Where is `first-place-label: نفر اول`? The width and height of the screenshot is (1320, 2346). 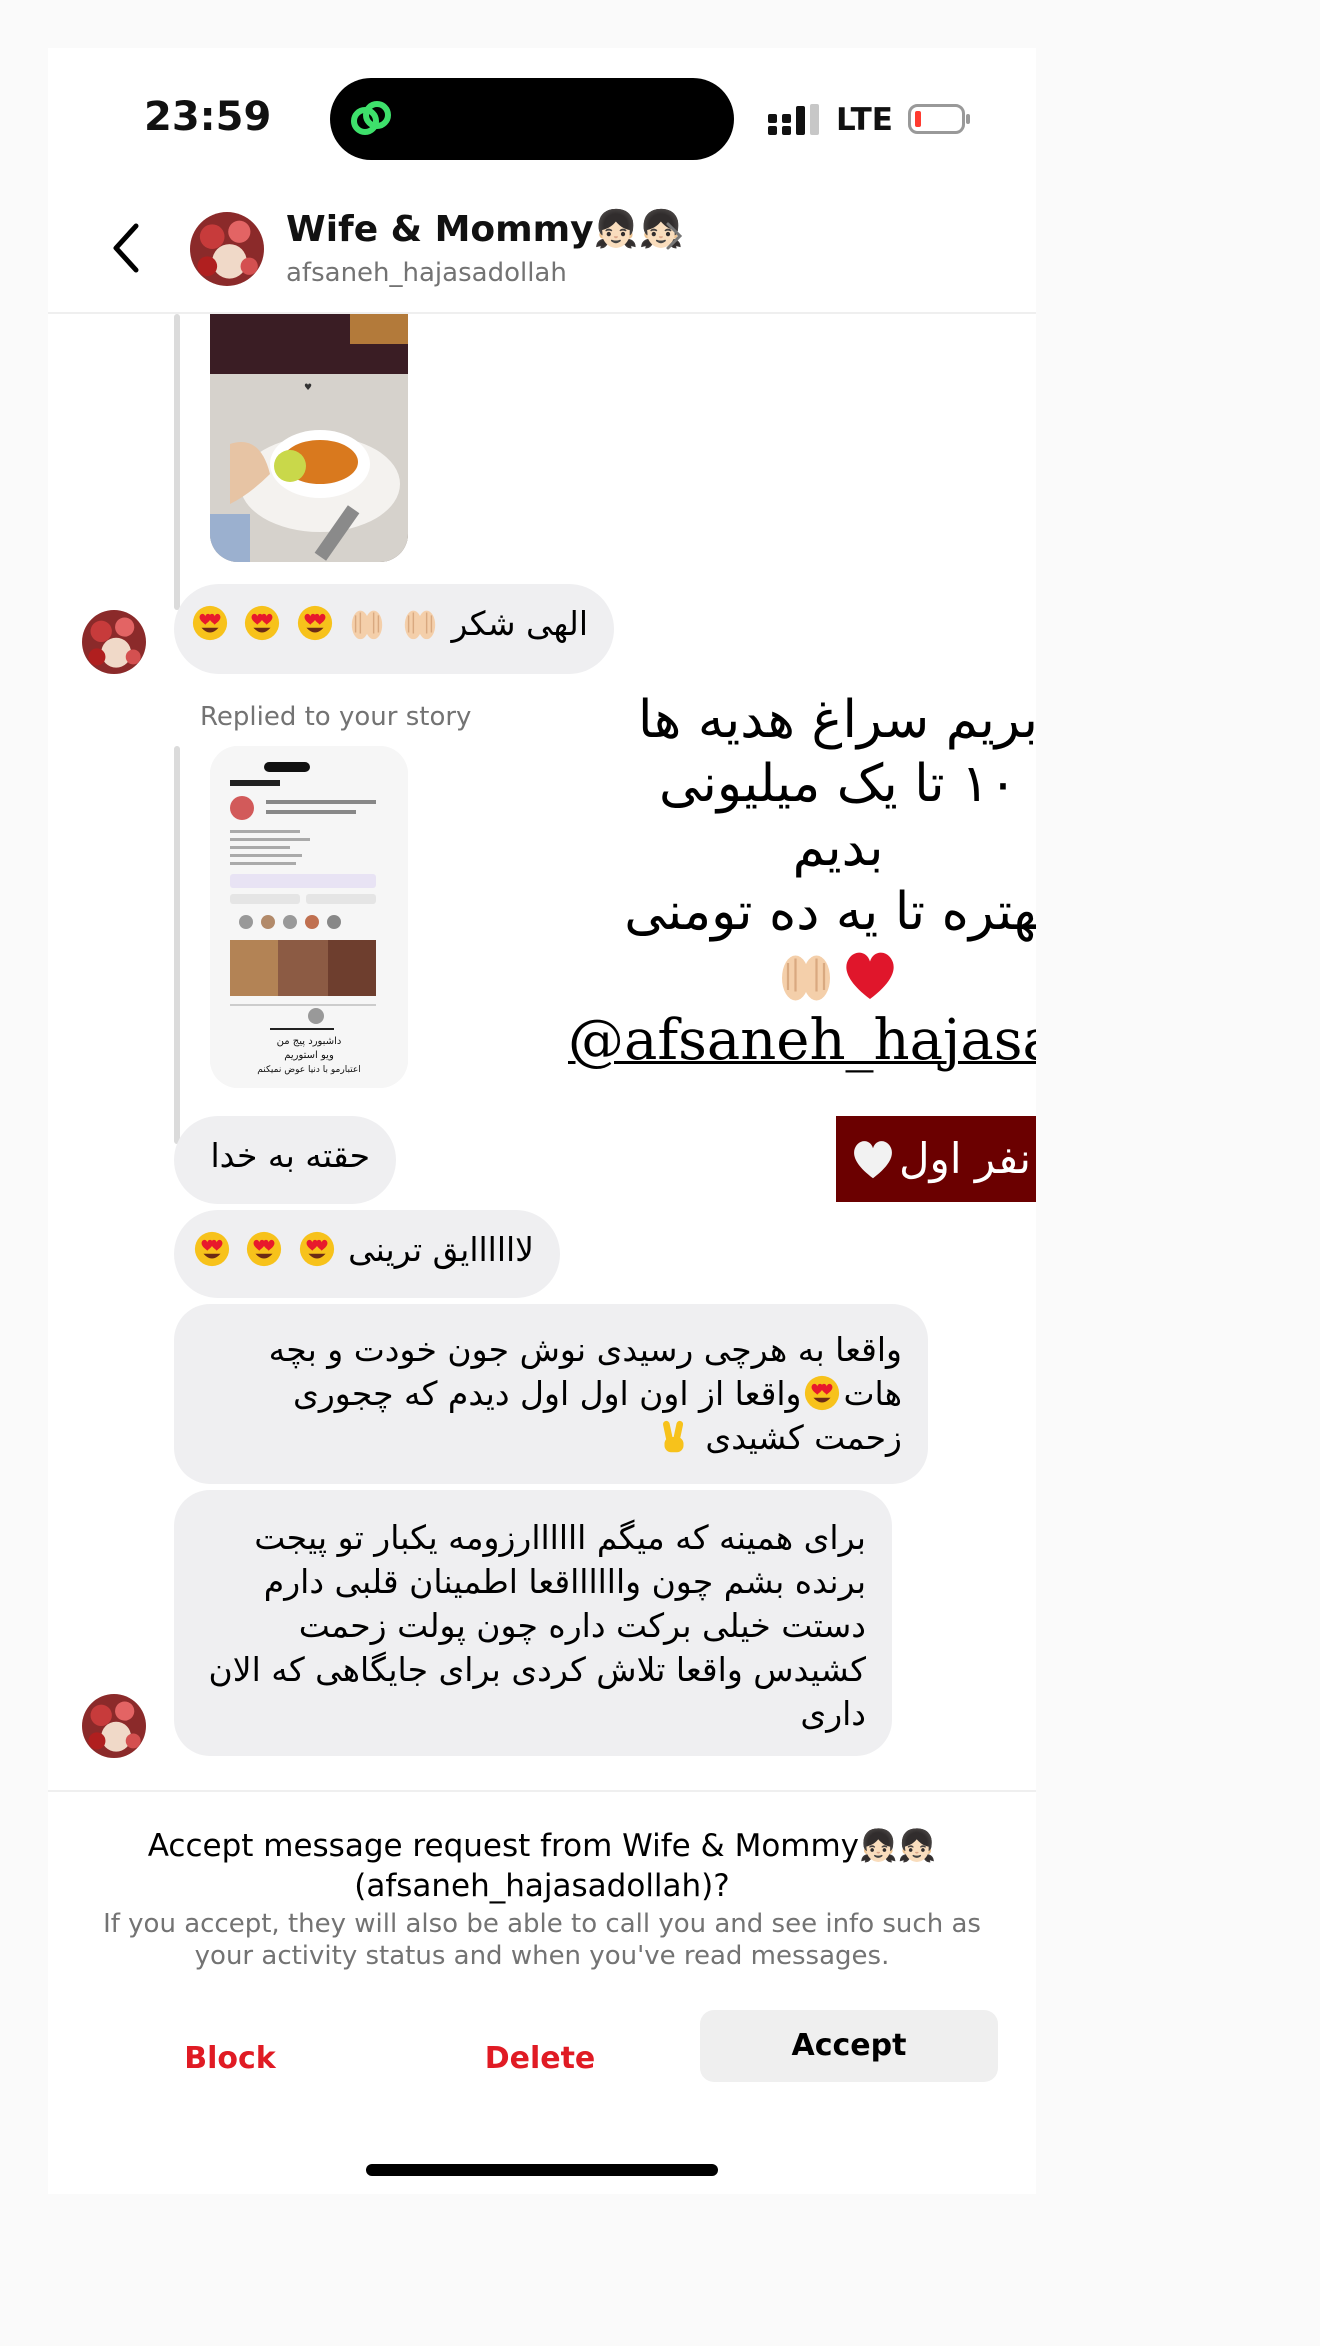
first-place-label: نفر اول is located at coordinates (936, 1159).